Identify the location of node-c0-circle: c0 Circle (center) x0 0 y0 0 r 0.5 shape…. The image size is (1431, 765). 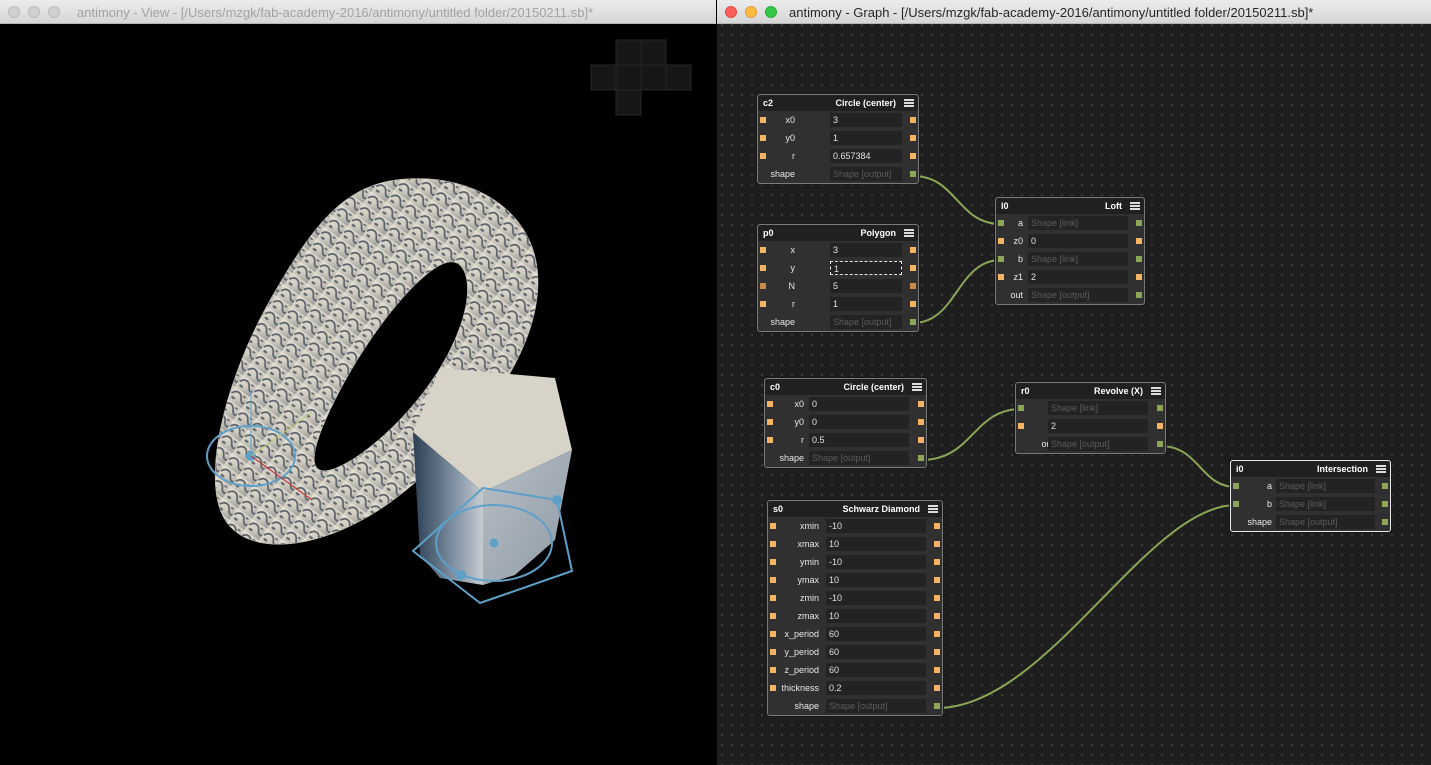
(845, 423).